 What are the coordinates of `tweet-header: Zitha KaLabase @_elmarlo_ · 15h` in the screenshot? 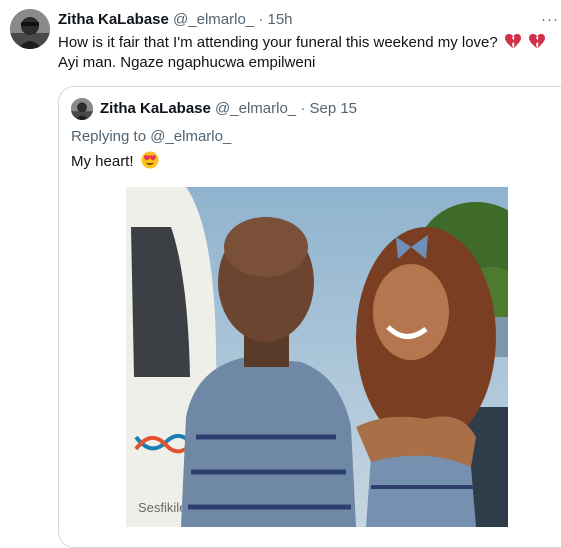 It's located at (175, 20).